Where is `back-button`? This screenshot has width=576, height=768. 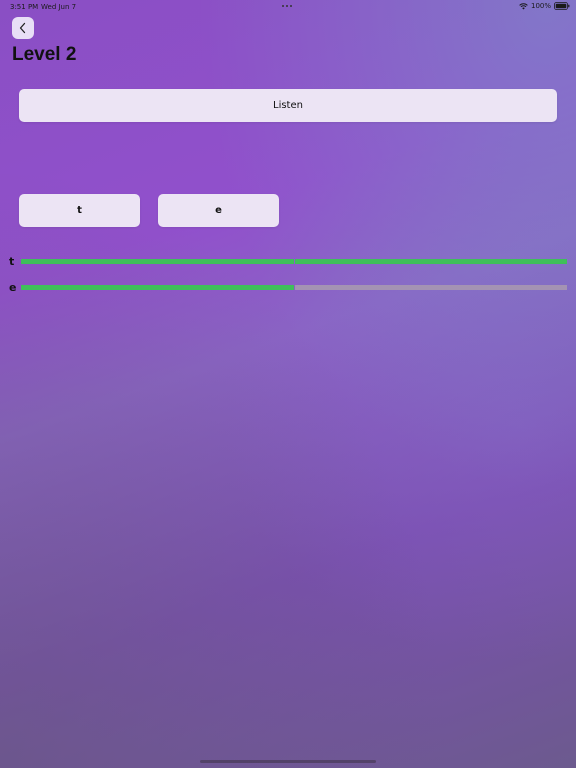 back-button is located at coordinates (23, 28).